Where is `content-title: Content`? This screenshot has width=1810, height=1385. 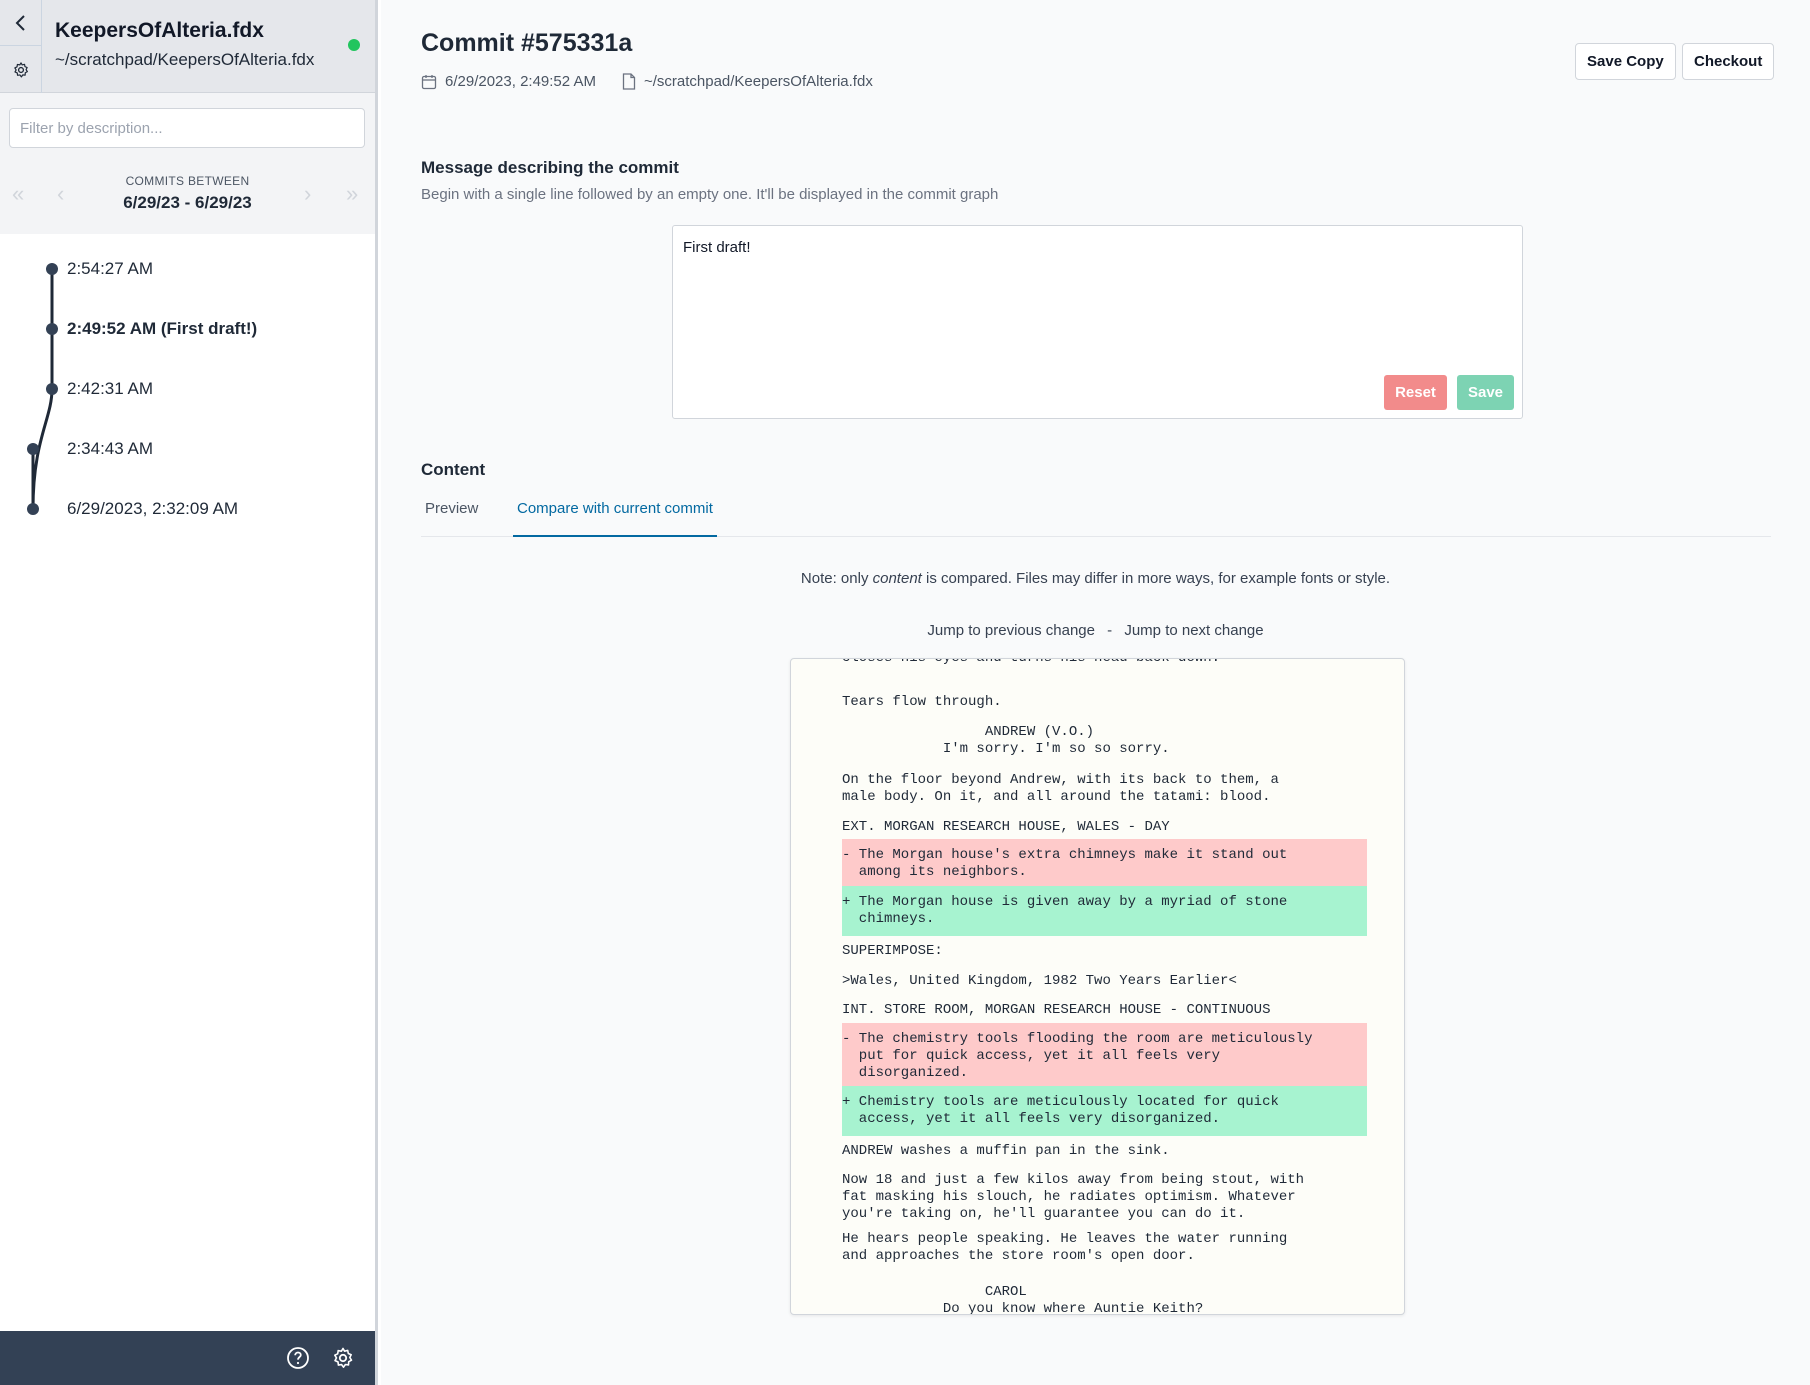 content-title: Content is located at coordinates (453, 469).